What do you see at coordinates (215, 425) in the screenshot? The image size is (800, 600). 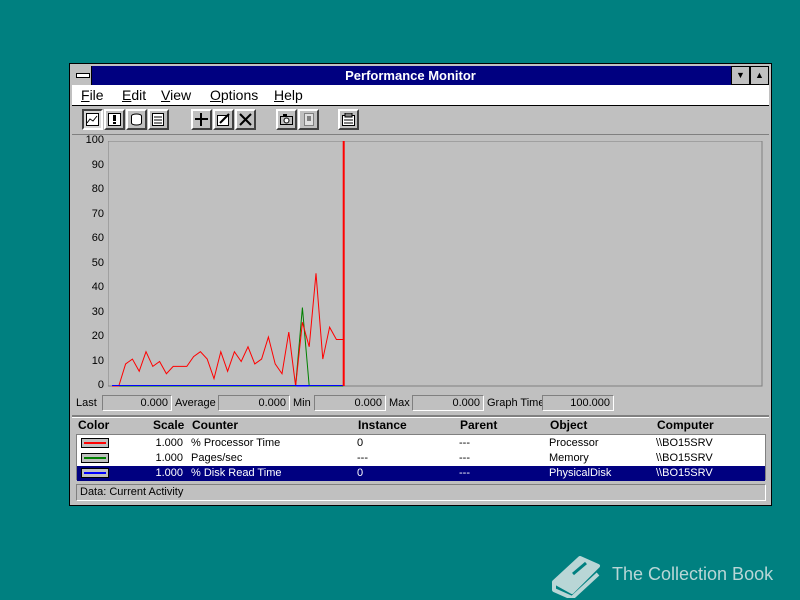 I see `legend-header-counter: Counter` at bounding box center [215, 425].